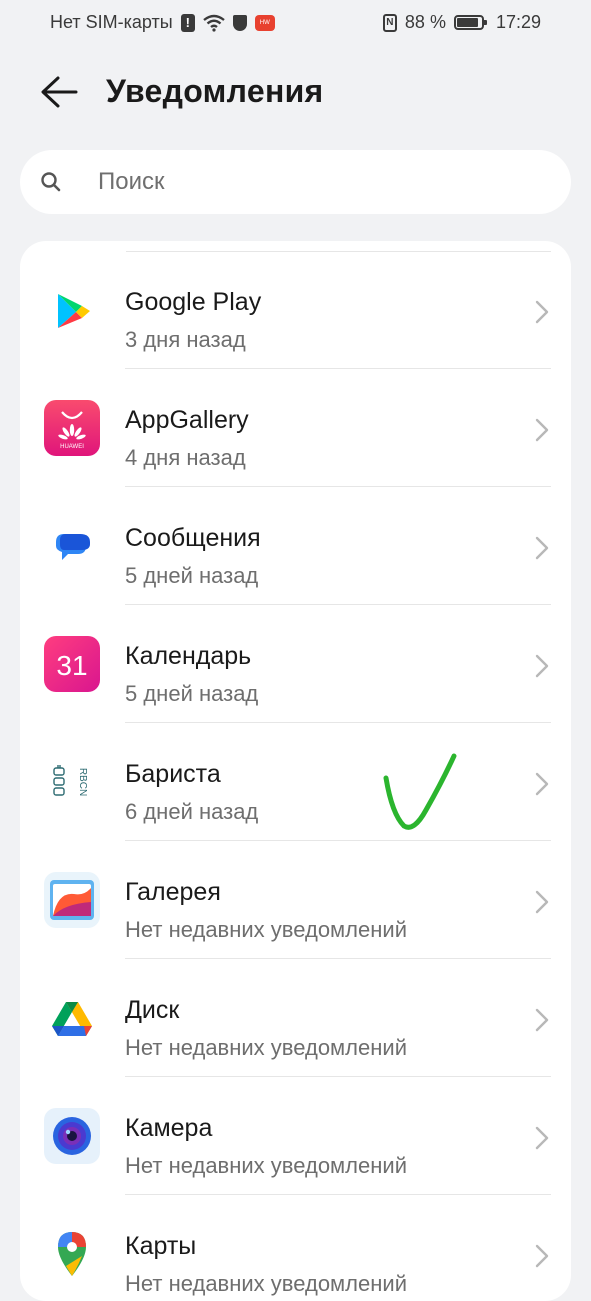 The image size is (591, 1301). What do you see at coordinates (185, 339) in the screenshot?
I see `app-subtitle: 3 дня назад` at bounding box center [185, 339].